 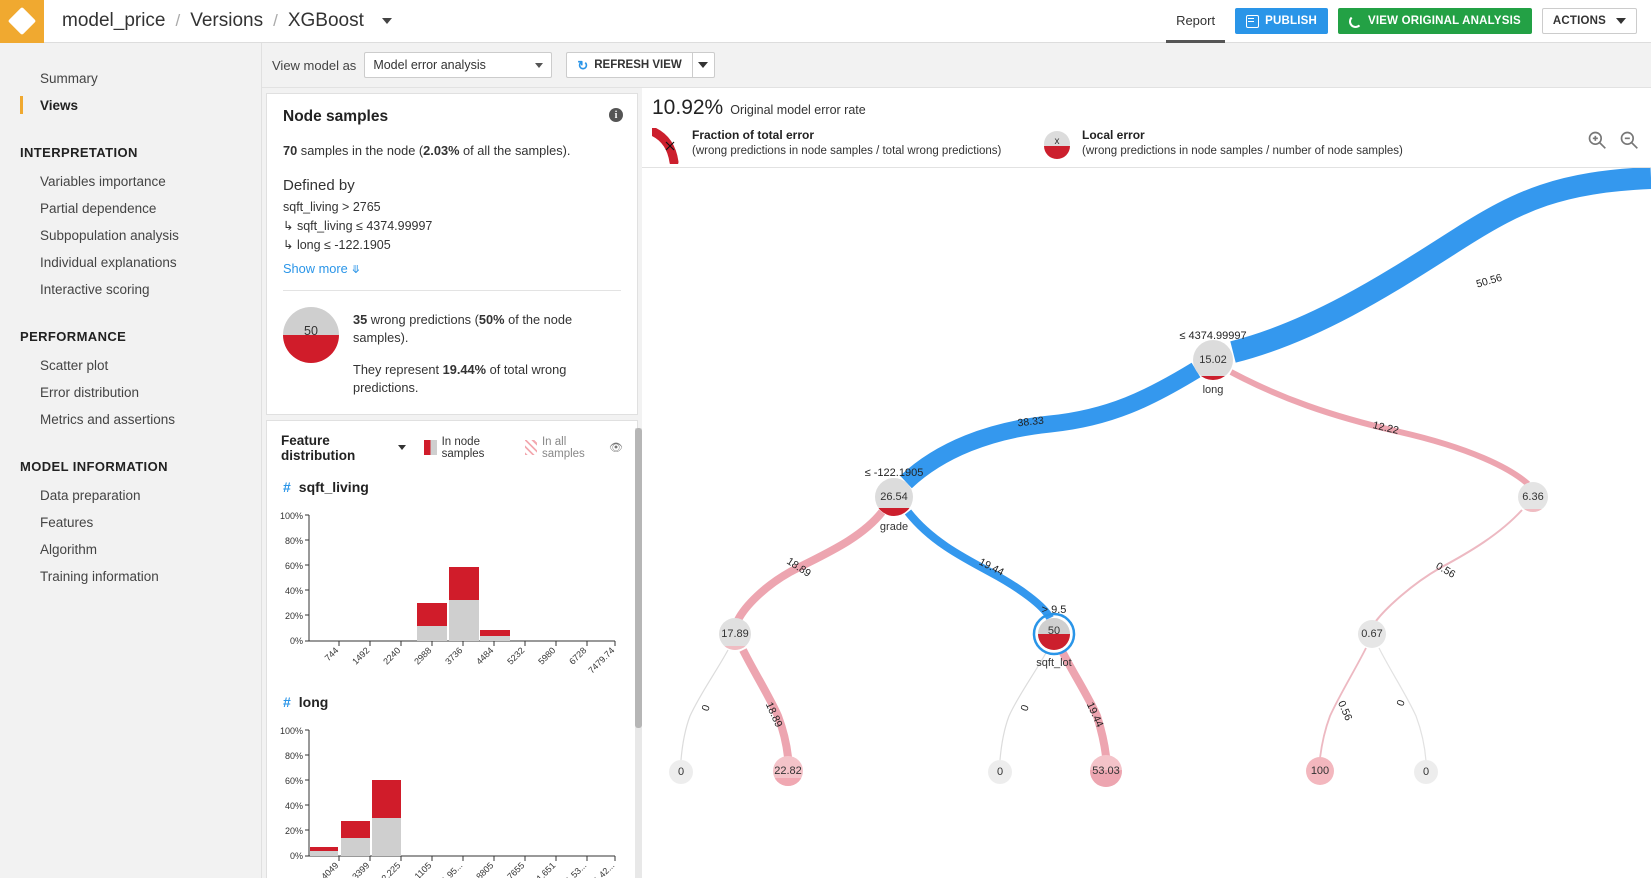 I want to click on sidebar-item-error-distribution: Error distribution, so click(x=130, y=392).